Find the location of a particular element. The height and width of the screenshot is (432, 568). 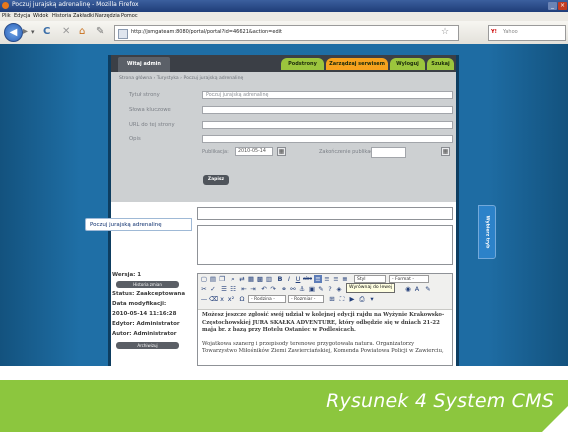

menu-bookmarks: Zakładki is located at coordinates (83, 16).